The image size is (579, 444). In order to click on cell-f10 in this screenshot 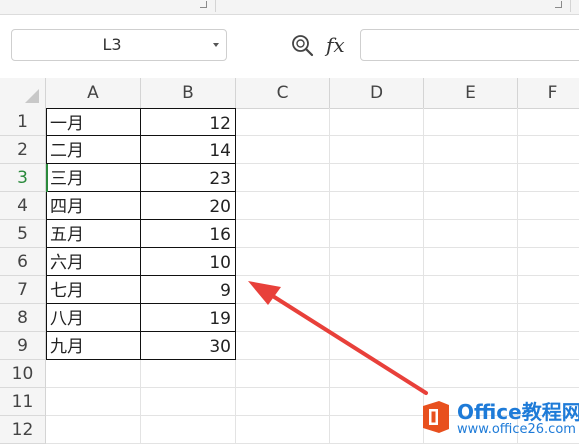, I will do `click(548, 374)`.